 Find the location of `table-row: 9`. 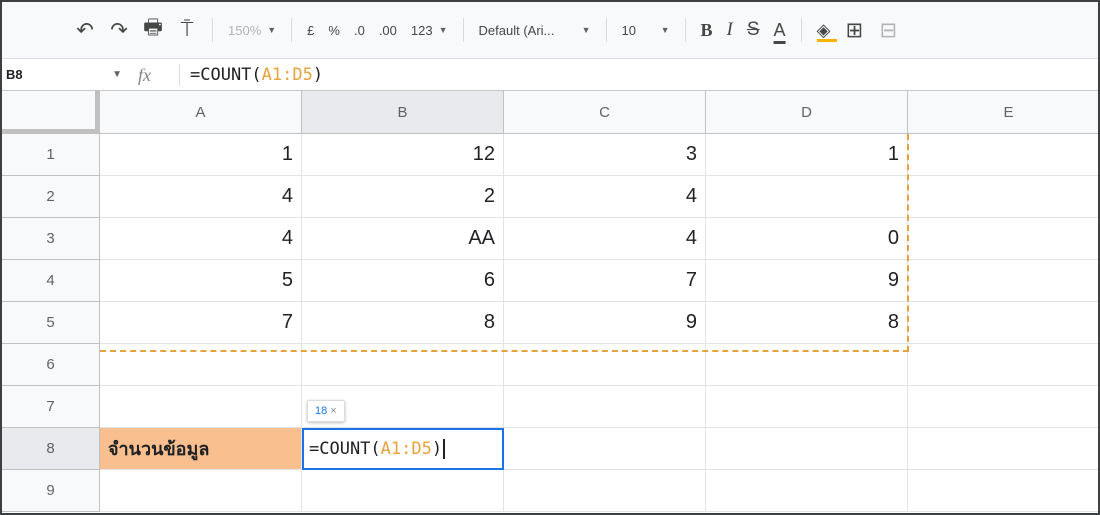

table-row: 9 is located at coordinates (550, 491).